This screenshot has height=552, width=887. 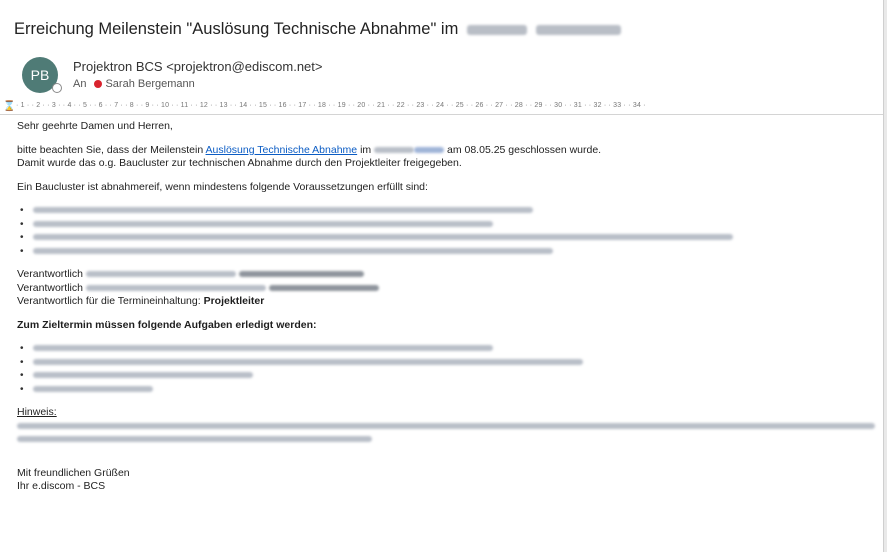 I want to click on text: Verantwortlich für die Termineinhaltung:, so click(x=109, y=301).